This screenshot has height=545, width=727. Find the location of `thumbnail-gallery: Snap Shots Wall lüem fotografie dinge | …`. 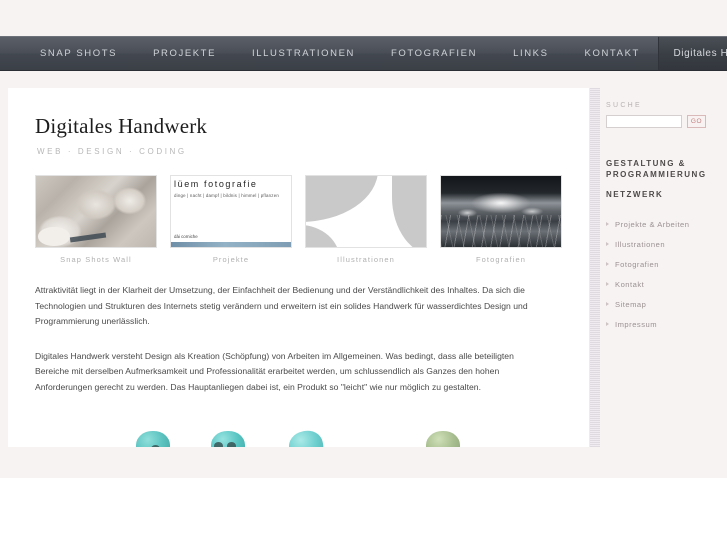

thumbnail-gallery: Snap Shots Wall lüem fotografie dinge | … is located at coordinates (298, 219).